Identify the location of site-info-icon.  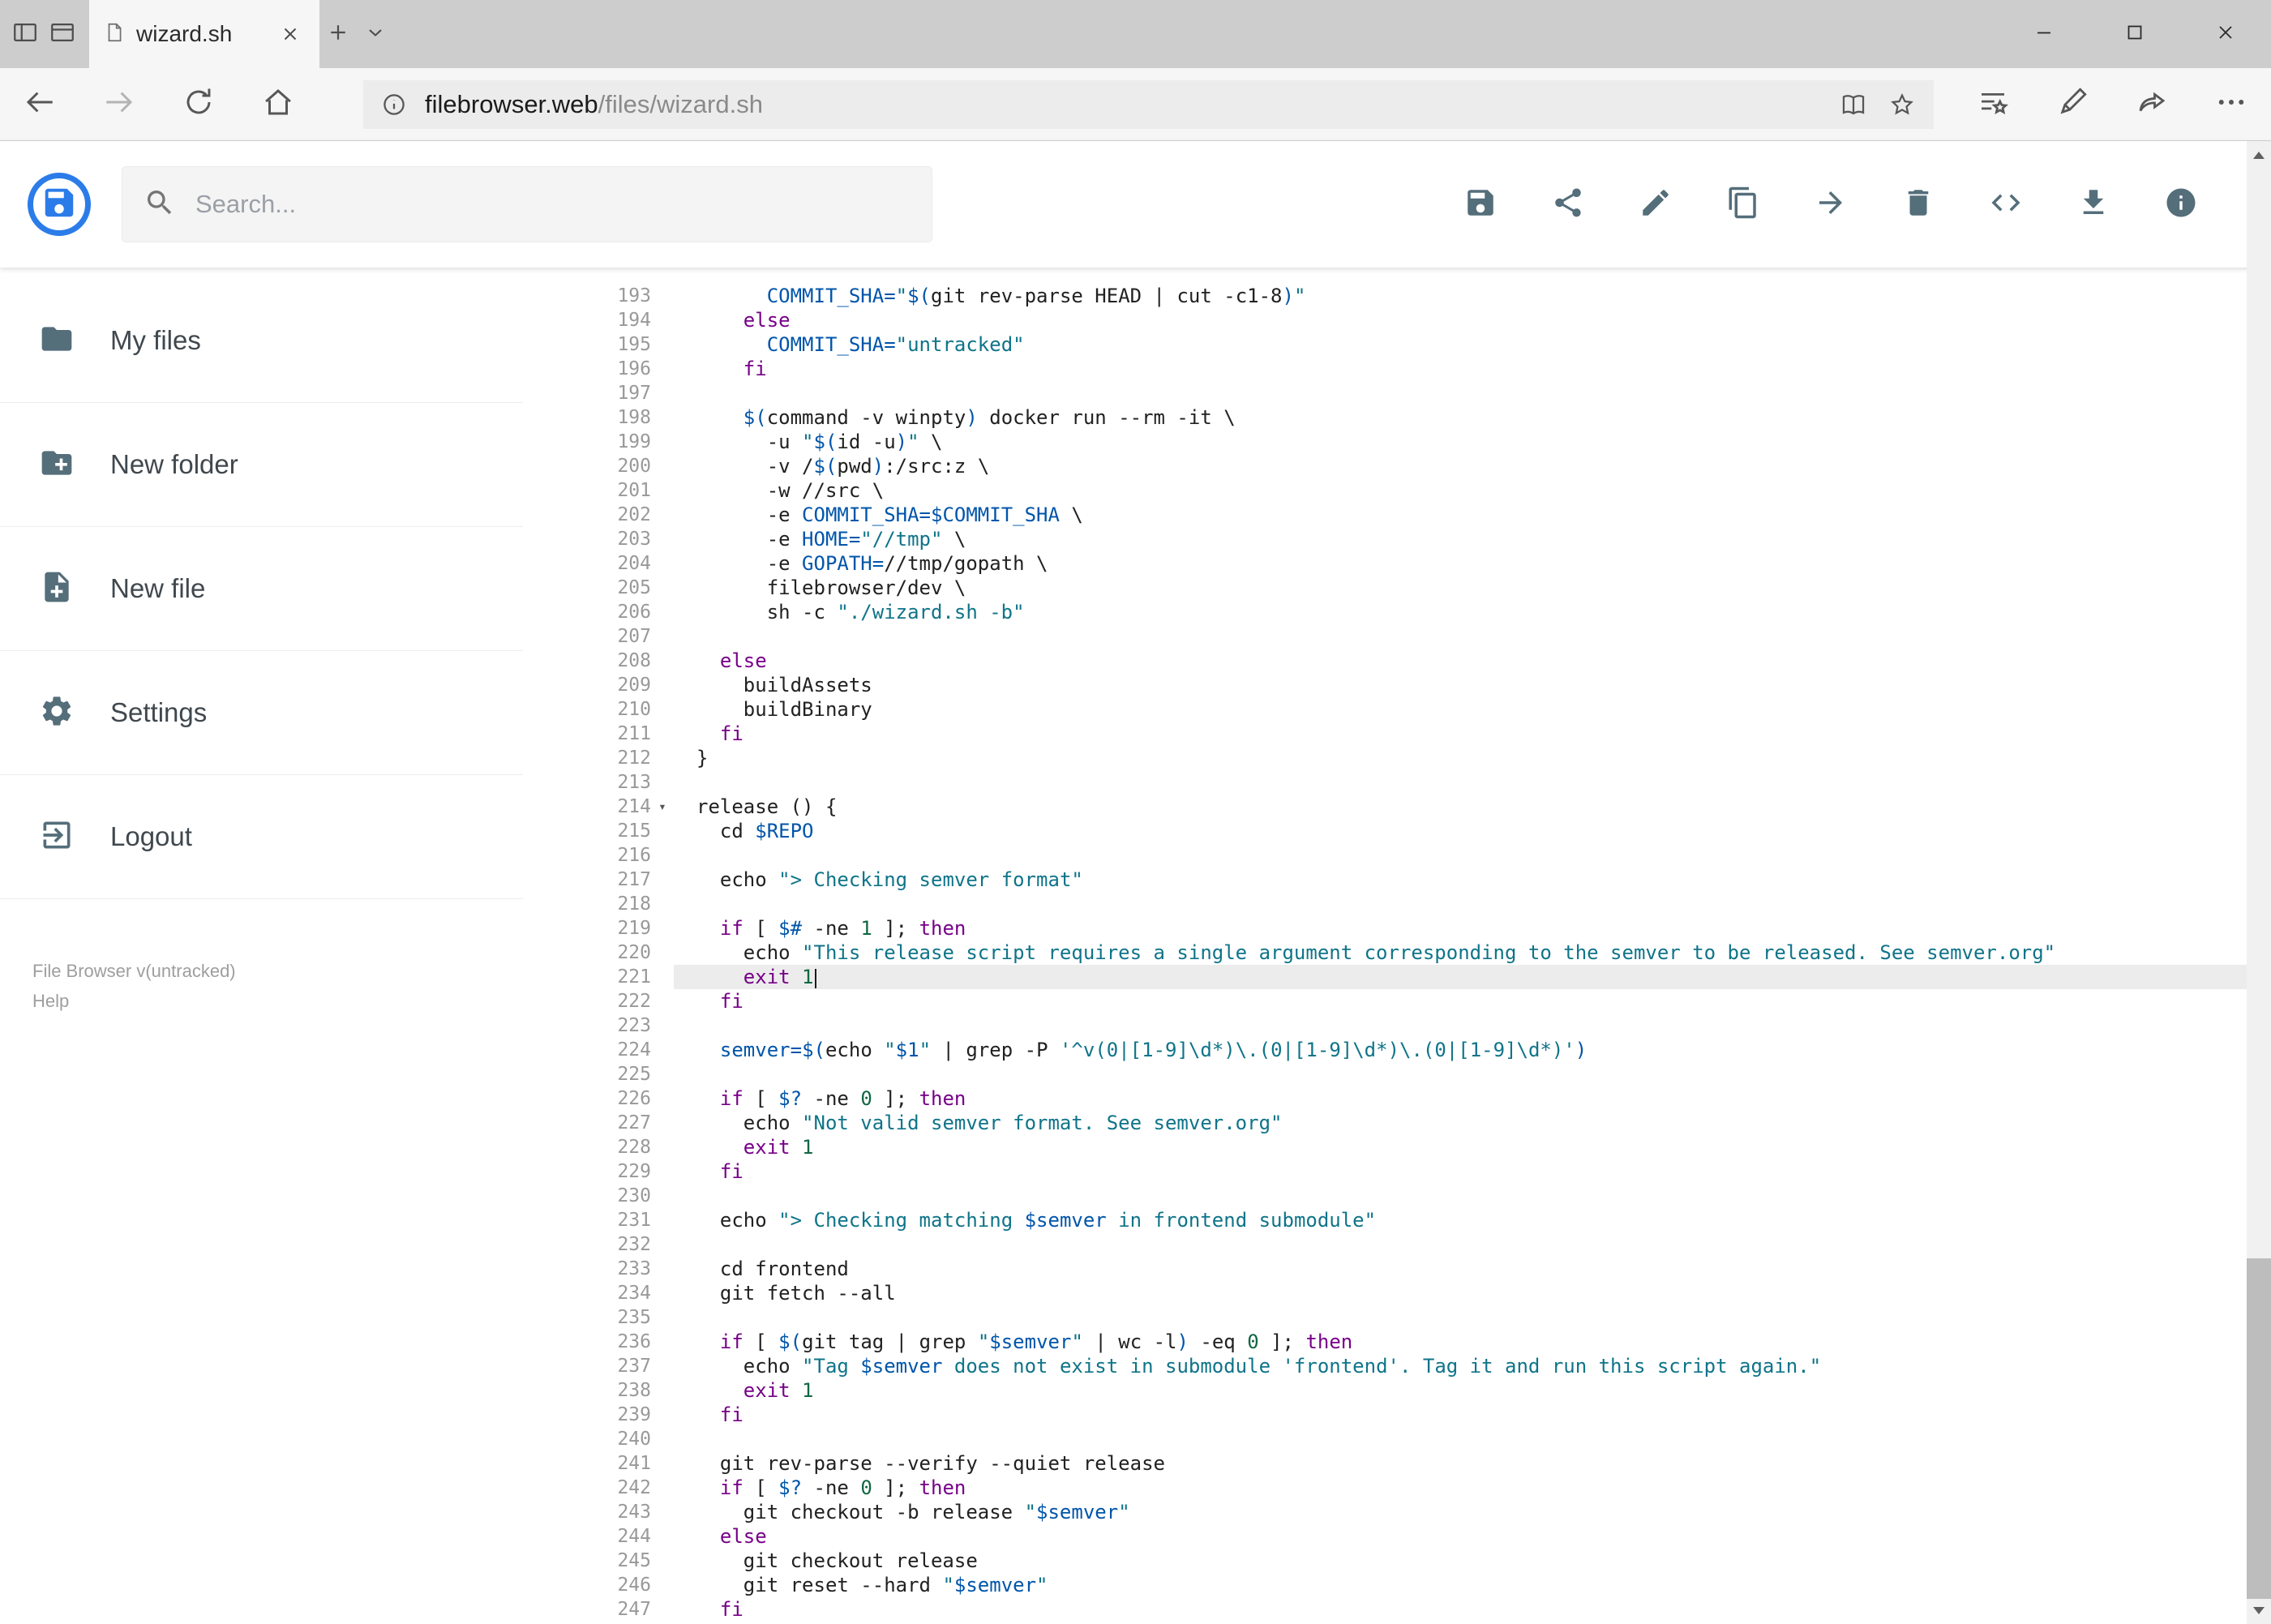
(394, 105).